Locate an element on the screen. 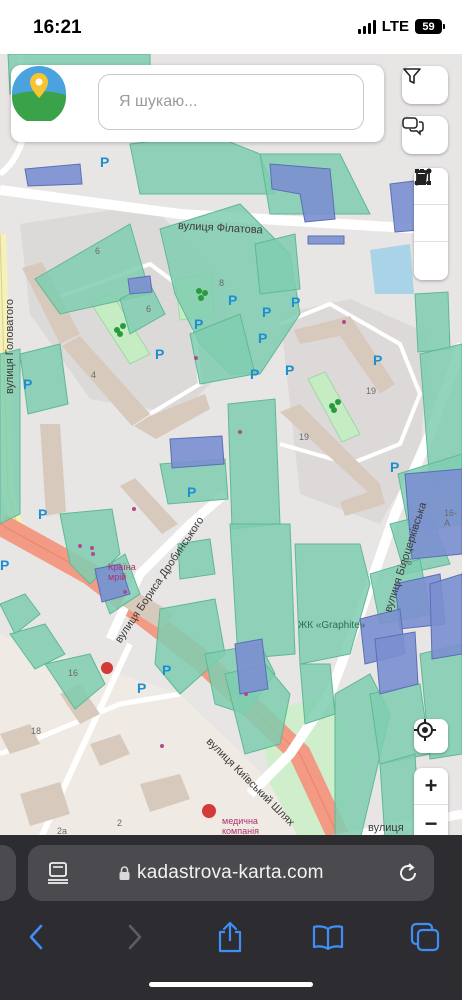  browser-nav is located at coordinates (231, 937).